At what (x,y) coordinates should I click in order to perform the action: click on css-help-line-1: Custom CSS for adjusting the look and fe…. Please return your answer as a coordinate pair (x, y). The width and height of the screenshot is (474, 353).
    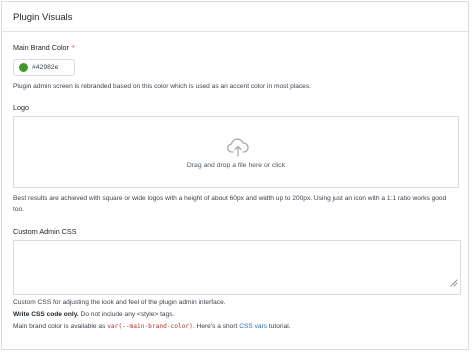
    Looking at the image, I should click on (119, 302).